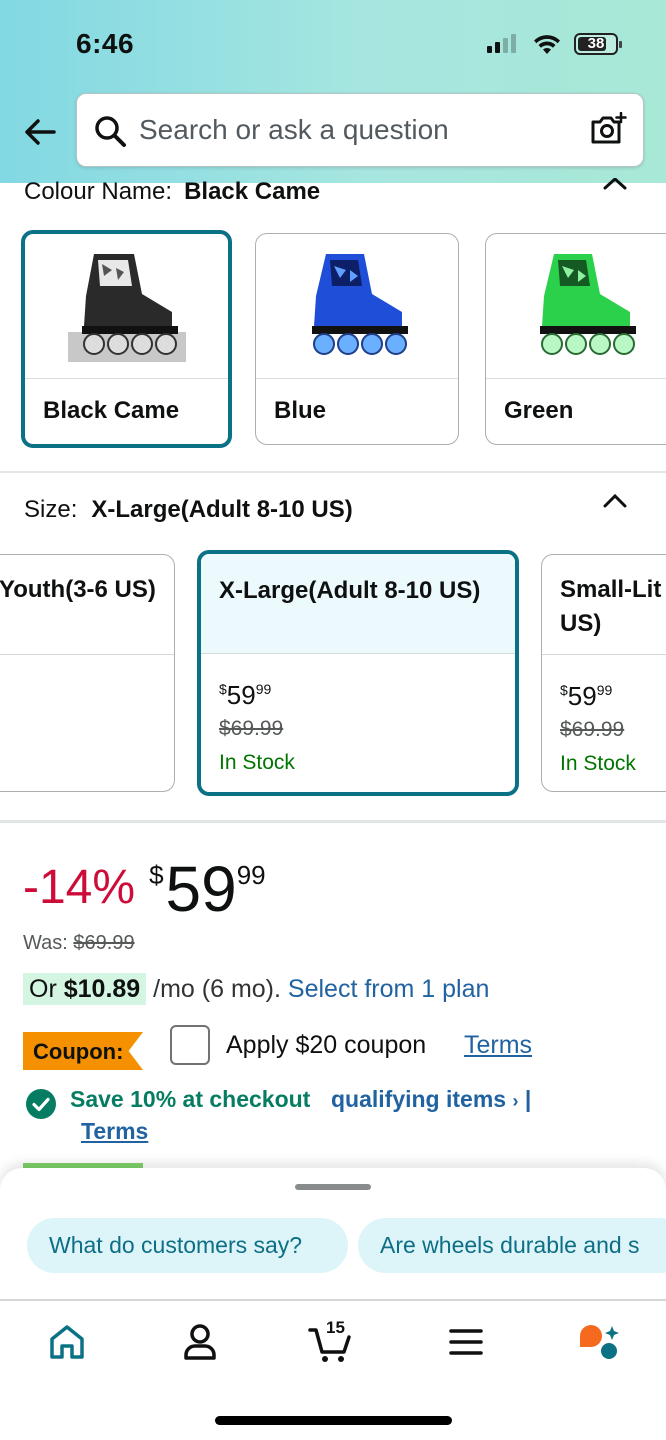  Describe the element at coordinates (300, 410) in the screenshot. I see `colour-option-label: Blue` at that location.